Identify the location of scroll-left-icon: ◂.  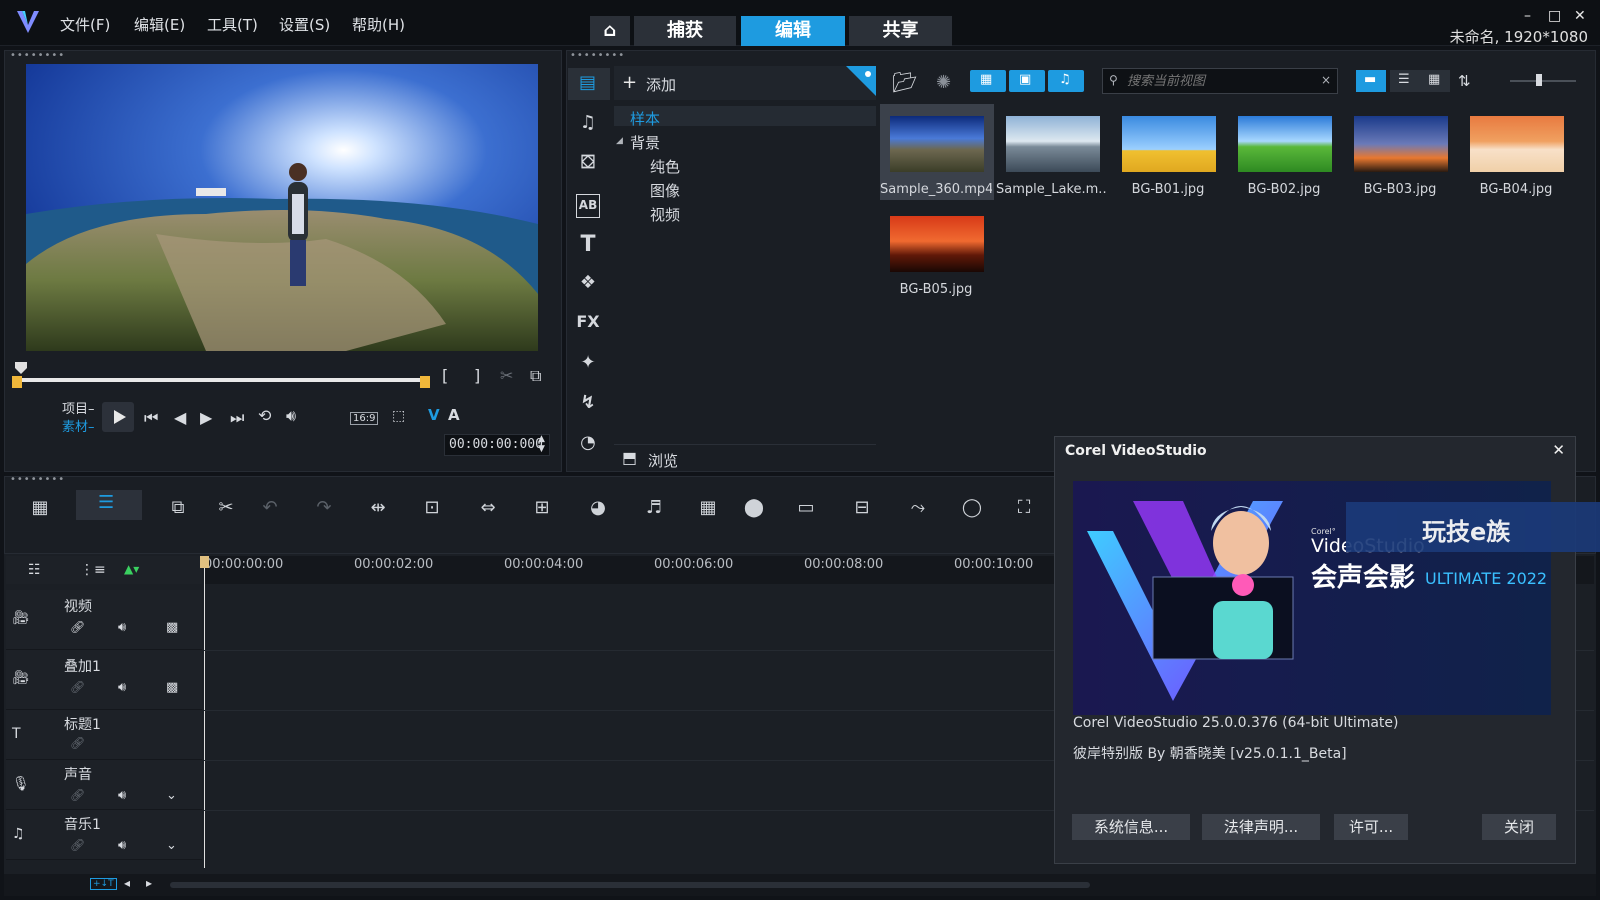
(127, 883).